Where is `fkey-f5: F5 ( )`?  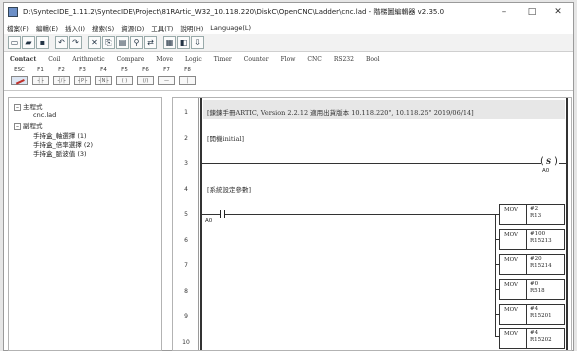
fkey-f5: F5 ( ) is located at coordinates (124, 78).